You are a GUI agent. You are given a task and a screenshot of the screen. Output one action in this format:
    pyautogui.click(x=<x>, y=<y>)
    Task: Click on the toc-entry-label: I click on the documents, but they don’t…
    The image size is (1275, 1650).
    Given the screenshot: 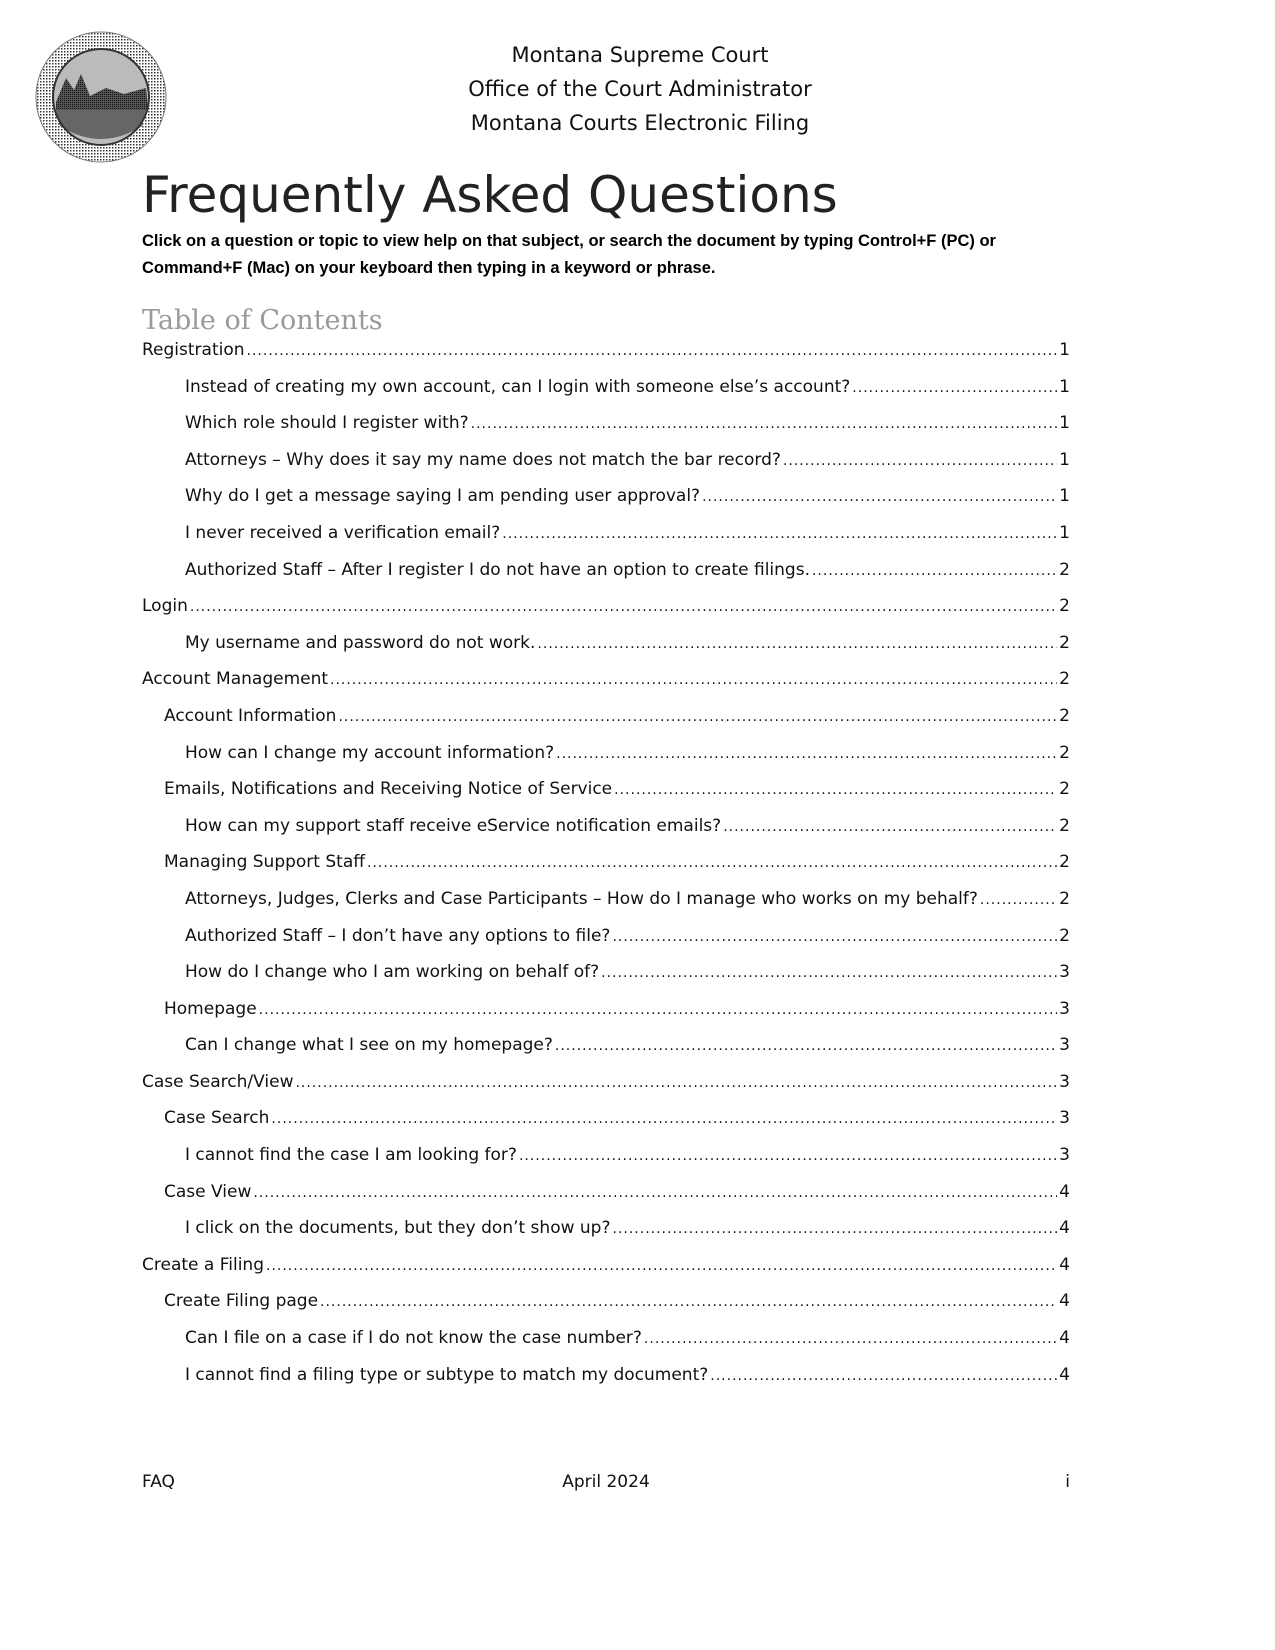 What is the action you would take?
    pyautogui.click(x=398, y=1228)
    